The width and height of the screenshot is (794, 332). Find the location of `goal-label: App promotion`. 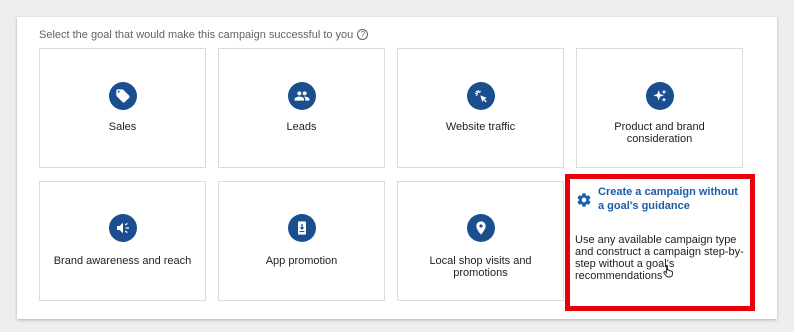

goal-label: App promotion is located at coordinates (301, 261).